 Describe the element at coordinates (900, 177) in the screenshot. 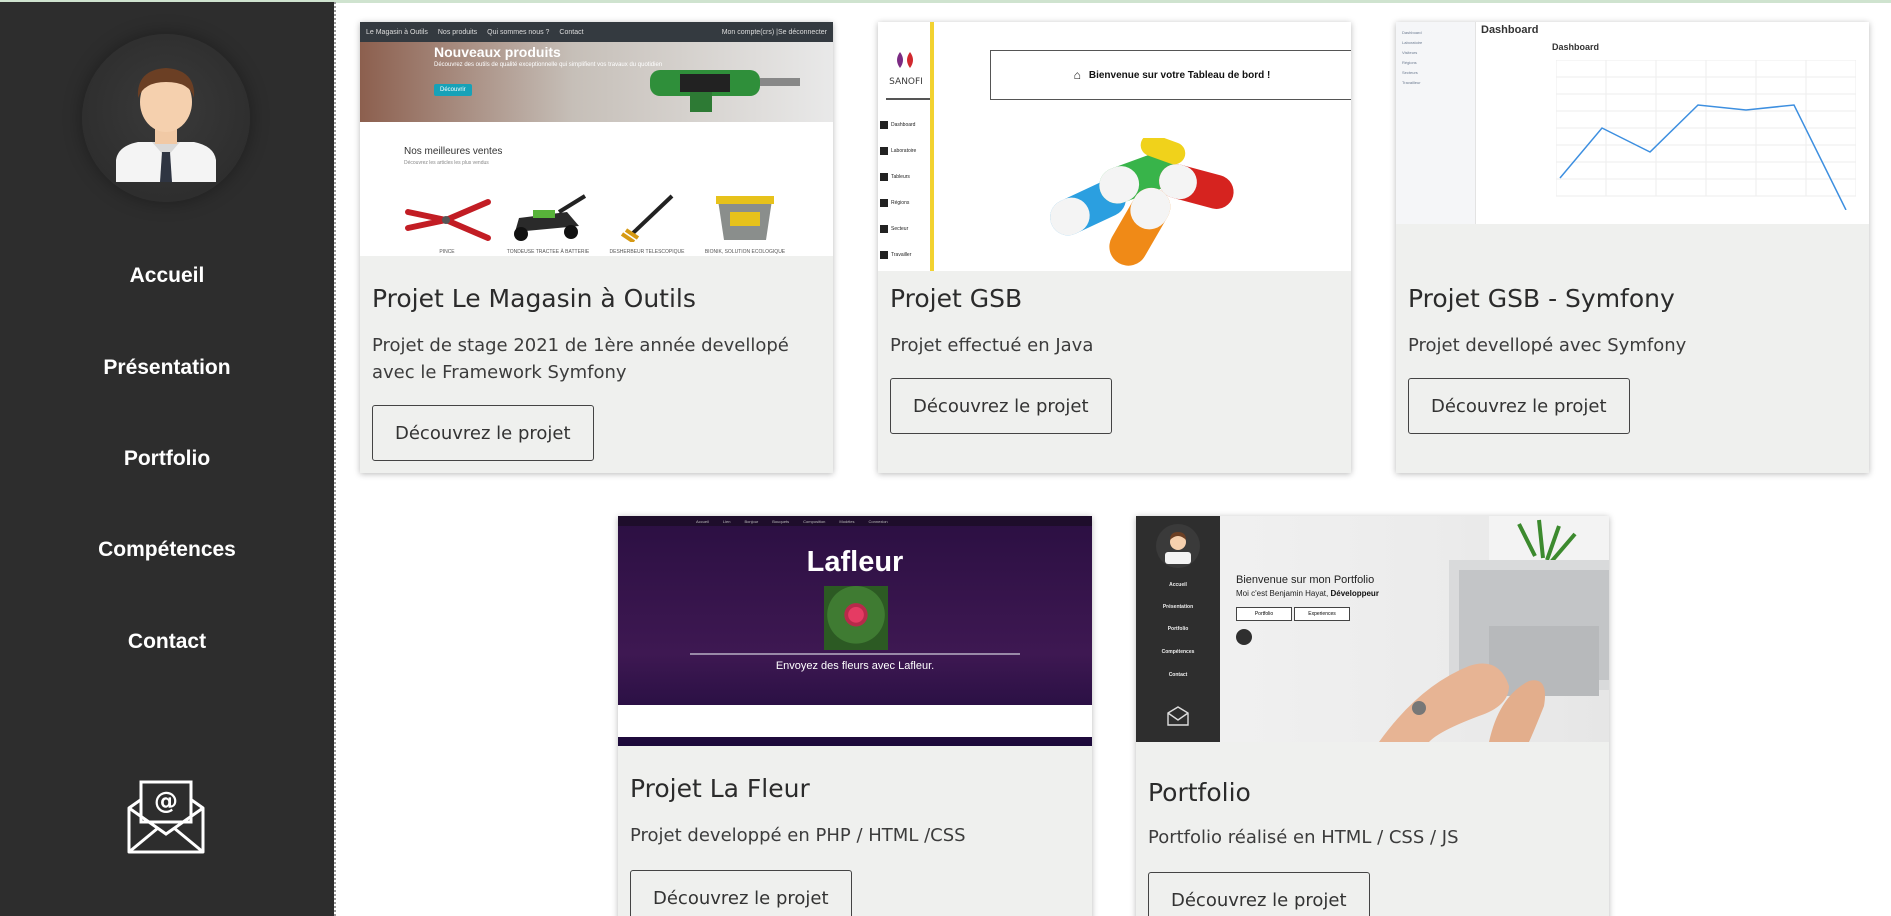

I see `thumb-menu-label: Tableurs` at that location.